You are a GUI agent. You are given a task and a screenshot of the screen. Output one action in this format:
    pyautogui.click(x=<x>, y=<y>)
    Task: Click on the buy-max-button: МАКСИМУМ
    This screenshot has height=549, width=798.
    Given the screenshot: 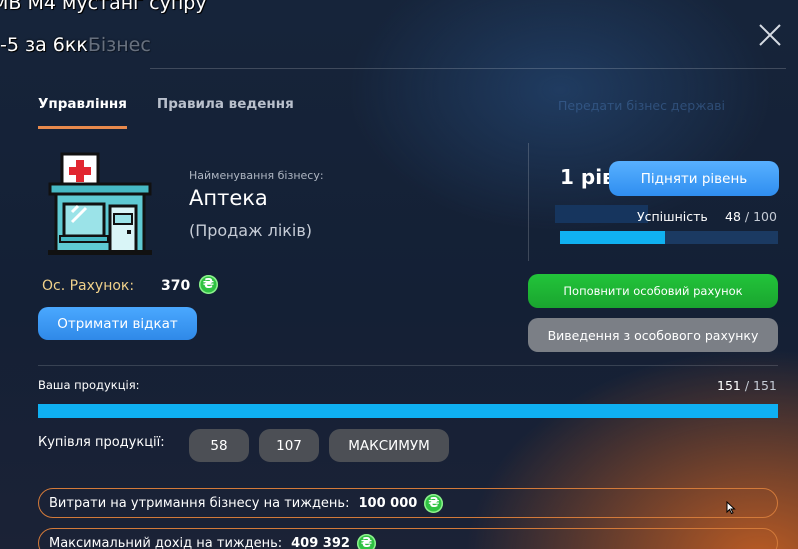 What is the action you would take?
    pyautogui.click(x=389, y=445)
    